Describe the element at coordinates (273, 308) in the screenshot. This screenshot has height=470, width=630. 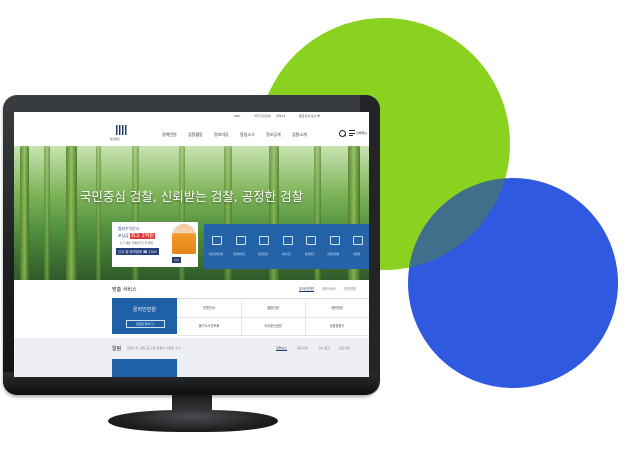
I see `service-link: 열람신청` at that location.